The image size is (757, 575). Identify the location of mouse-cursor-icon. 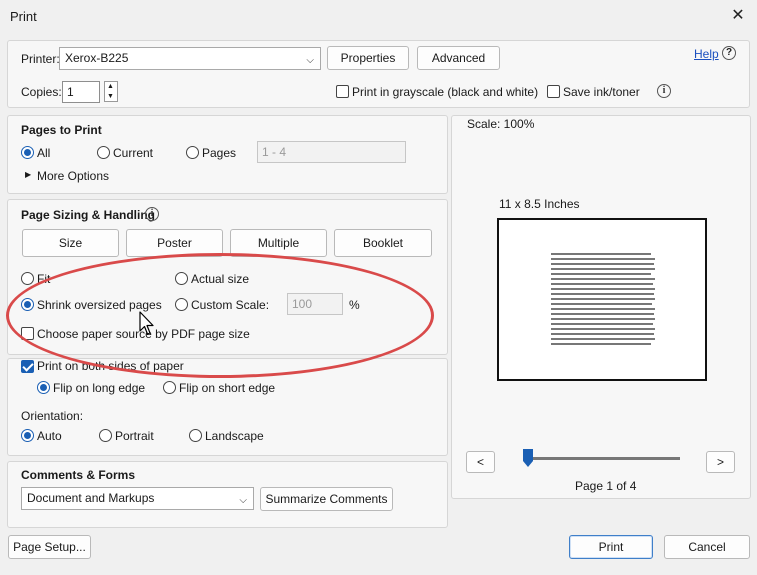
(147, 325).